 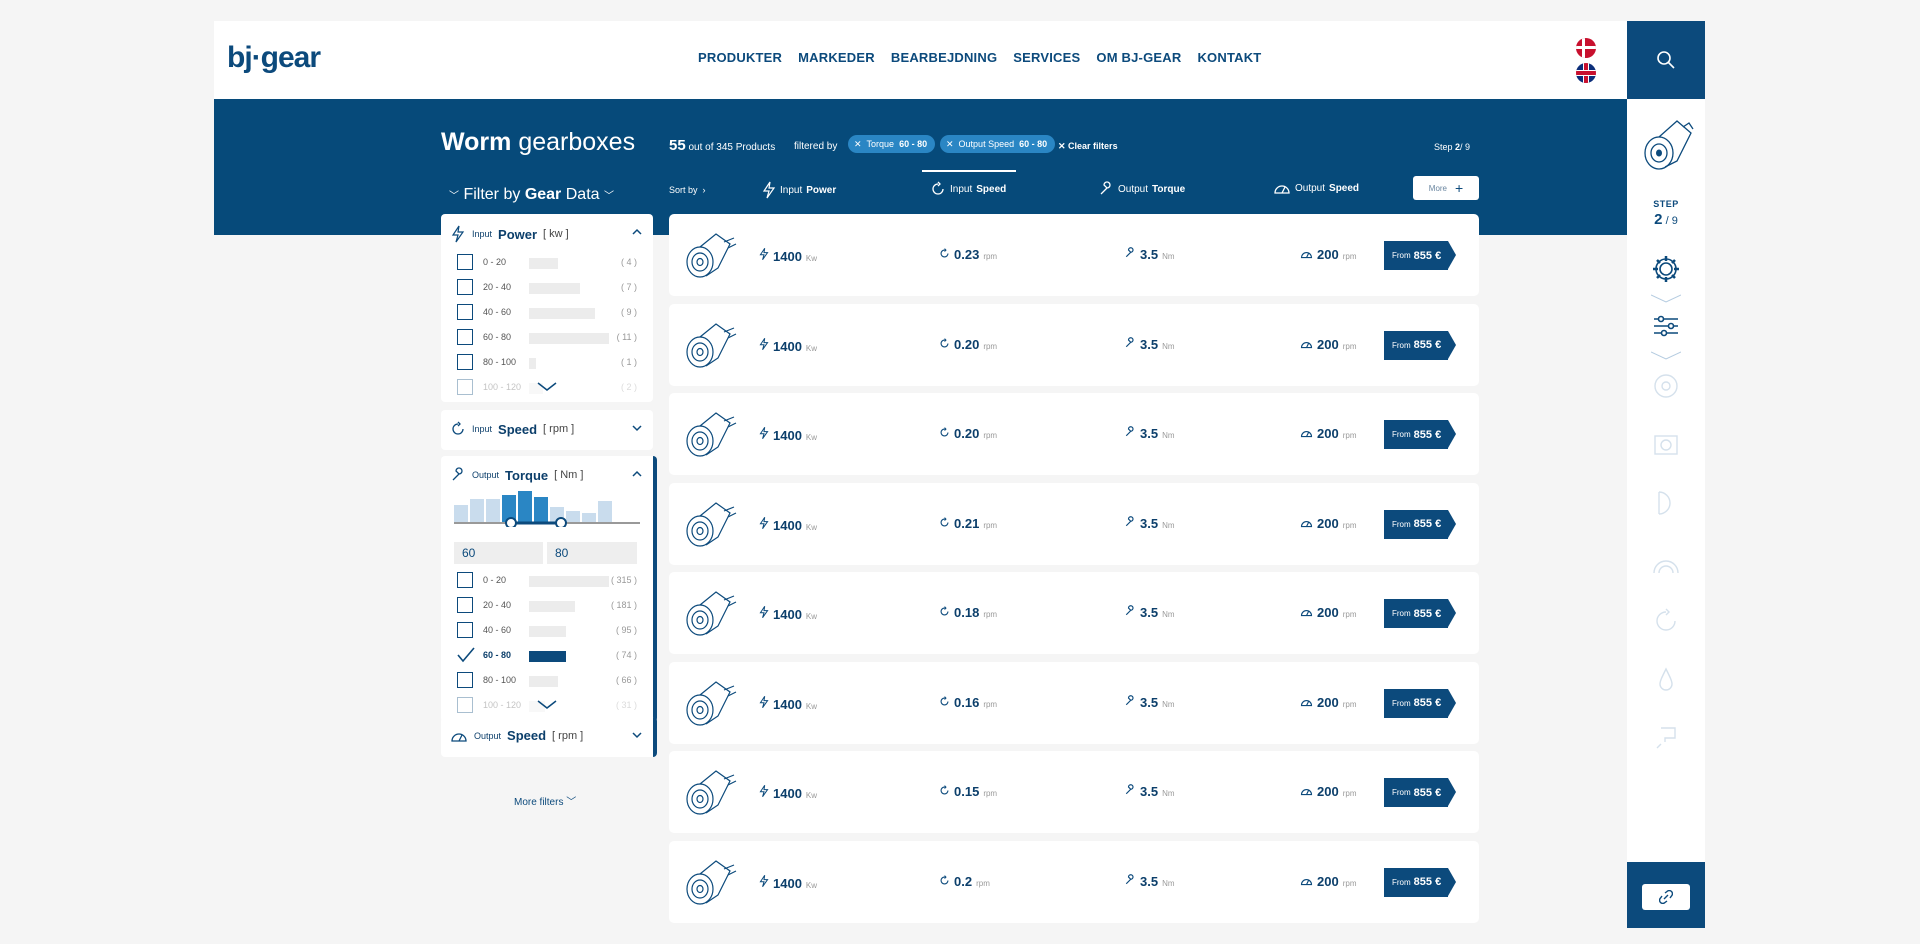 What do you see at coordinates (549, 737) in the screenshot?
I see `filter-panel-output-speed: Output Speed[ rpm ]` at bounding box center [549, 737].